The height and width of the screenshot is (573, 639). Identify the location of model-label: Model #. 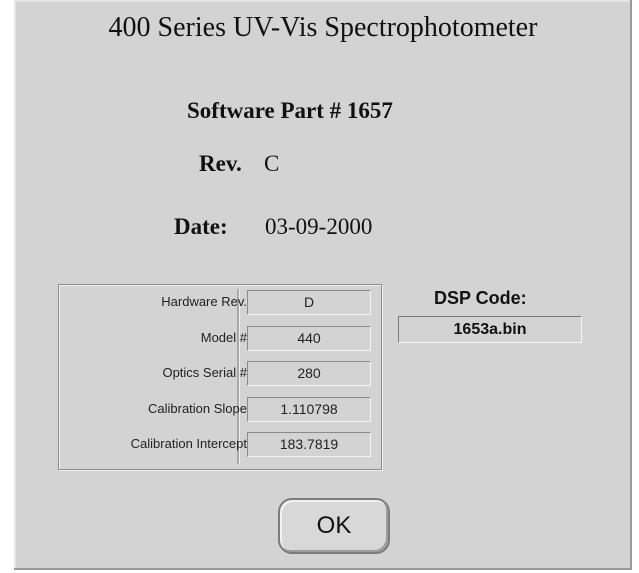
(223, 337).